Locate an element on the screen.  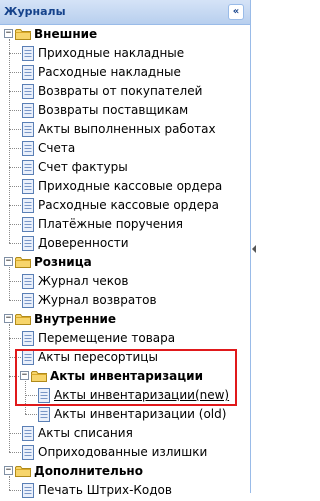
tree-item-label: Счет фактуры is located at coordinates (83, 167).